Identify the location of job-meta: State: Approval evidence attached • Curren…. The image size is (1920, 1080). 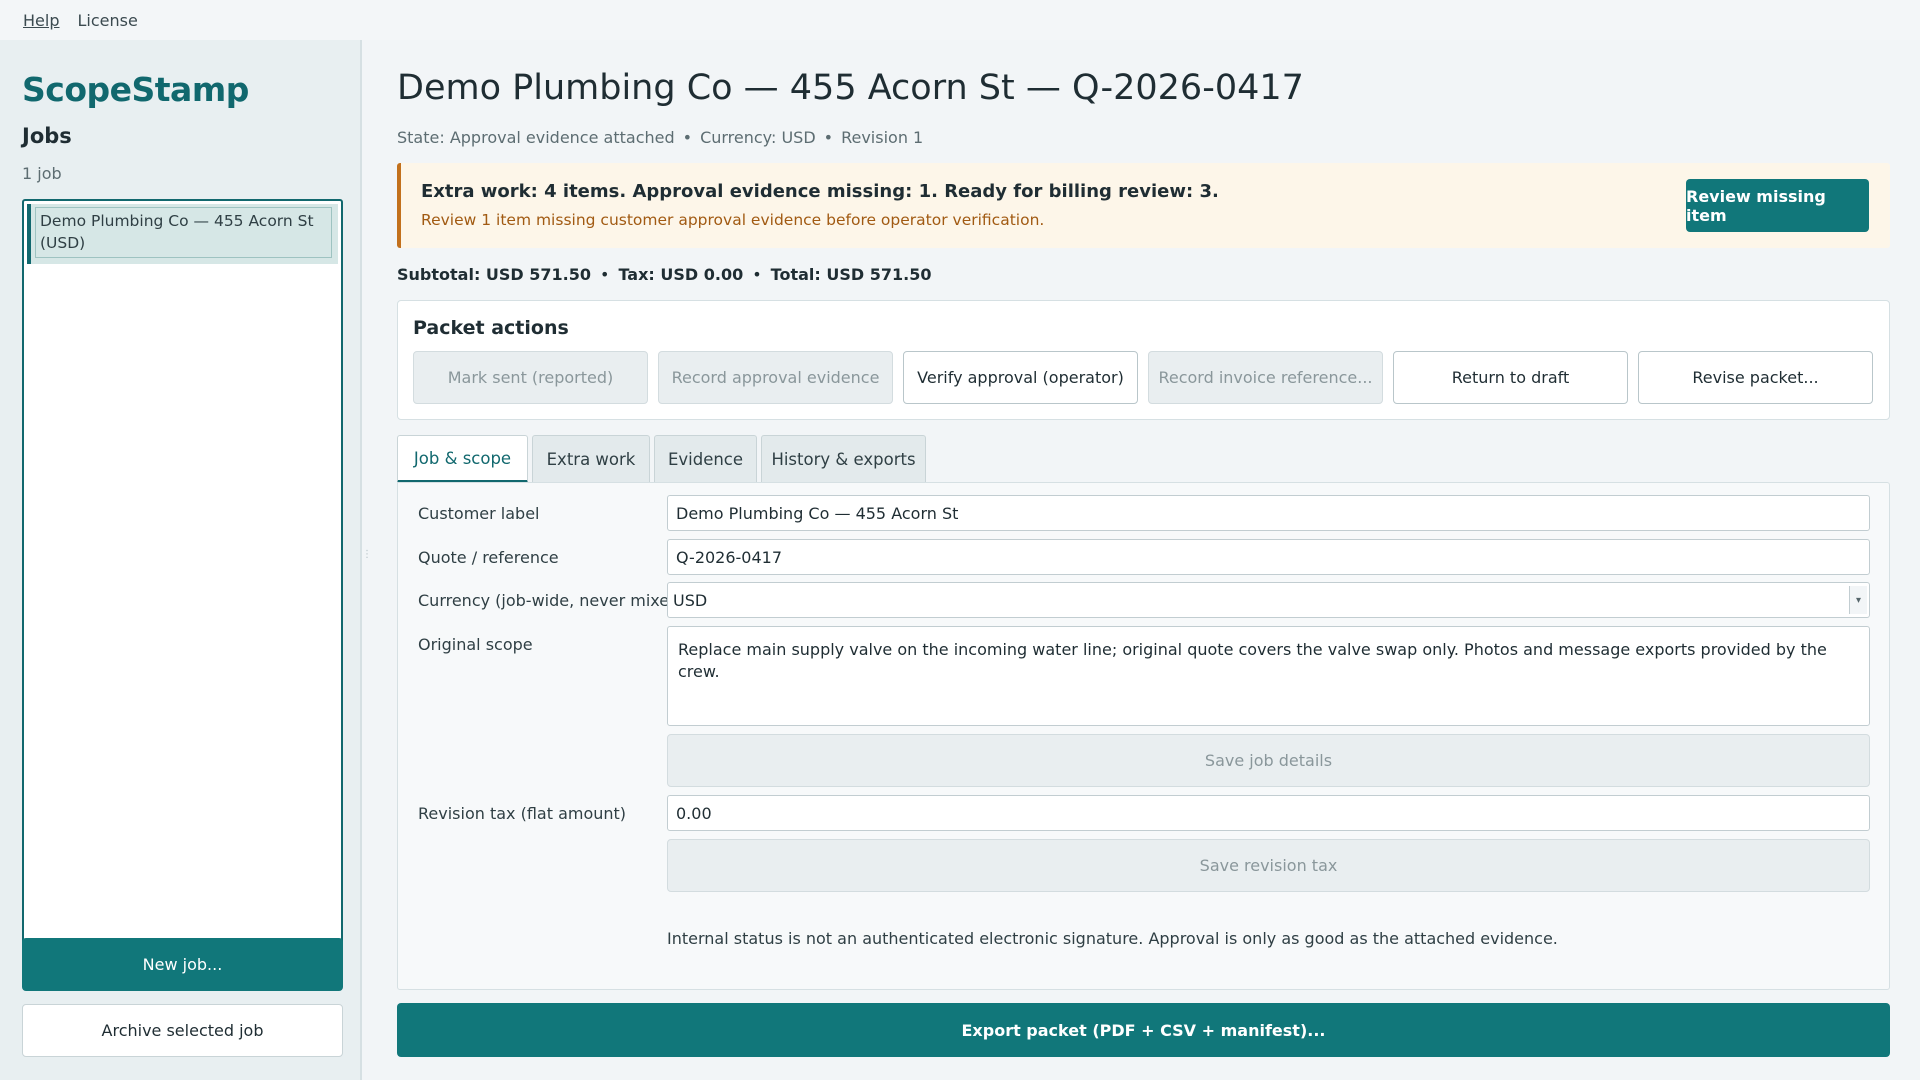
(660, 137).